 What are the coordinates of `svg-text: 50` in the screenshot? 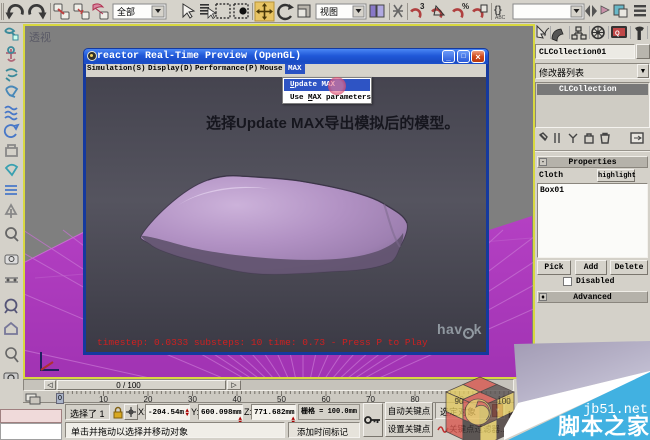 It's located at (281, 399).